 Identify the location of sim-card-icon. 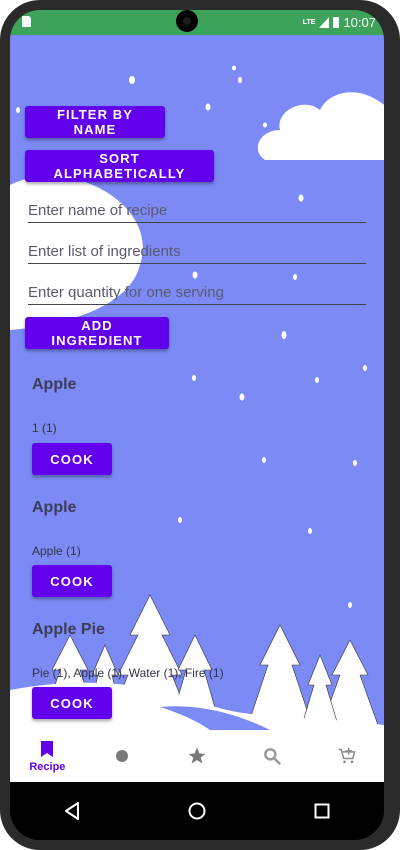
(26, 21).